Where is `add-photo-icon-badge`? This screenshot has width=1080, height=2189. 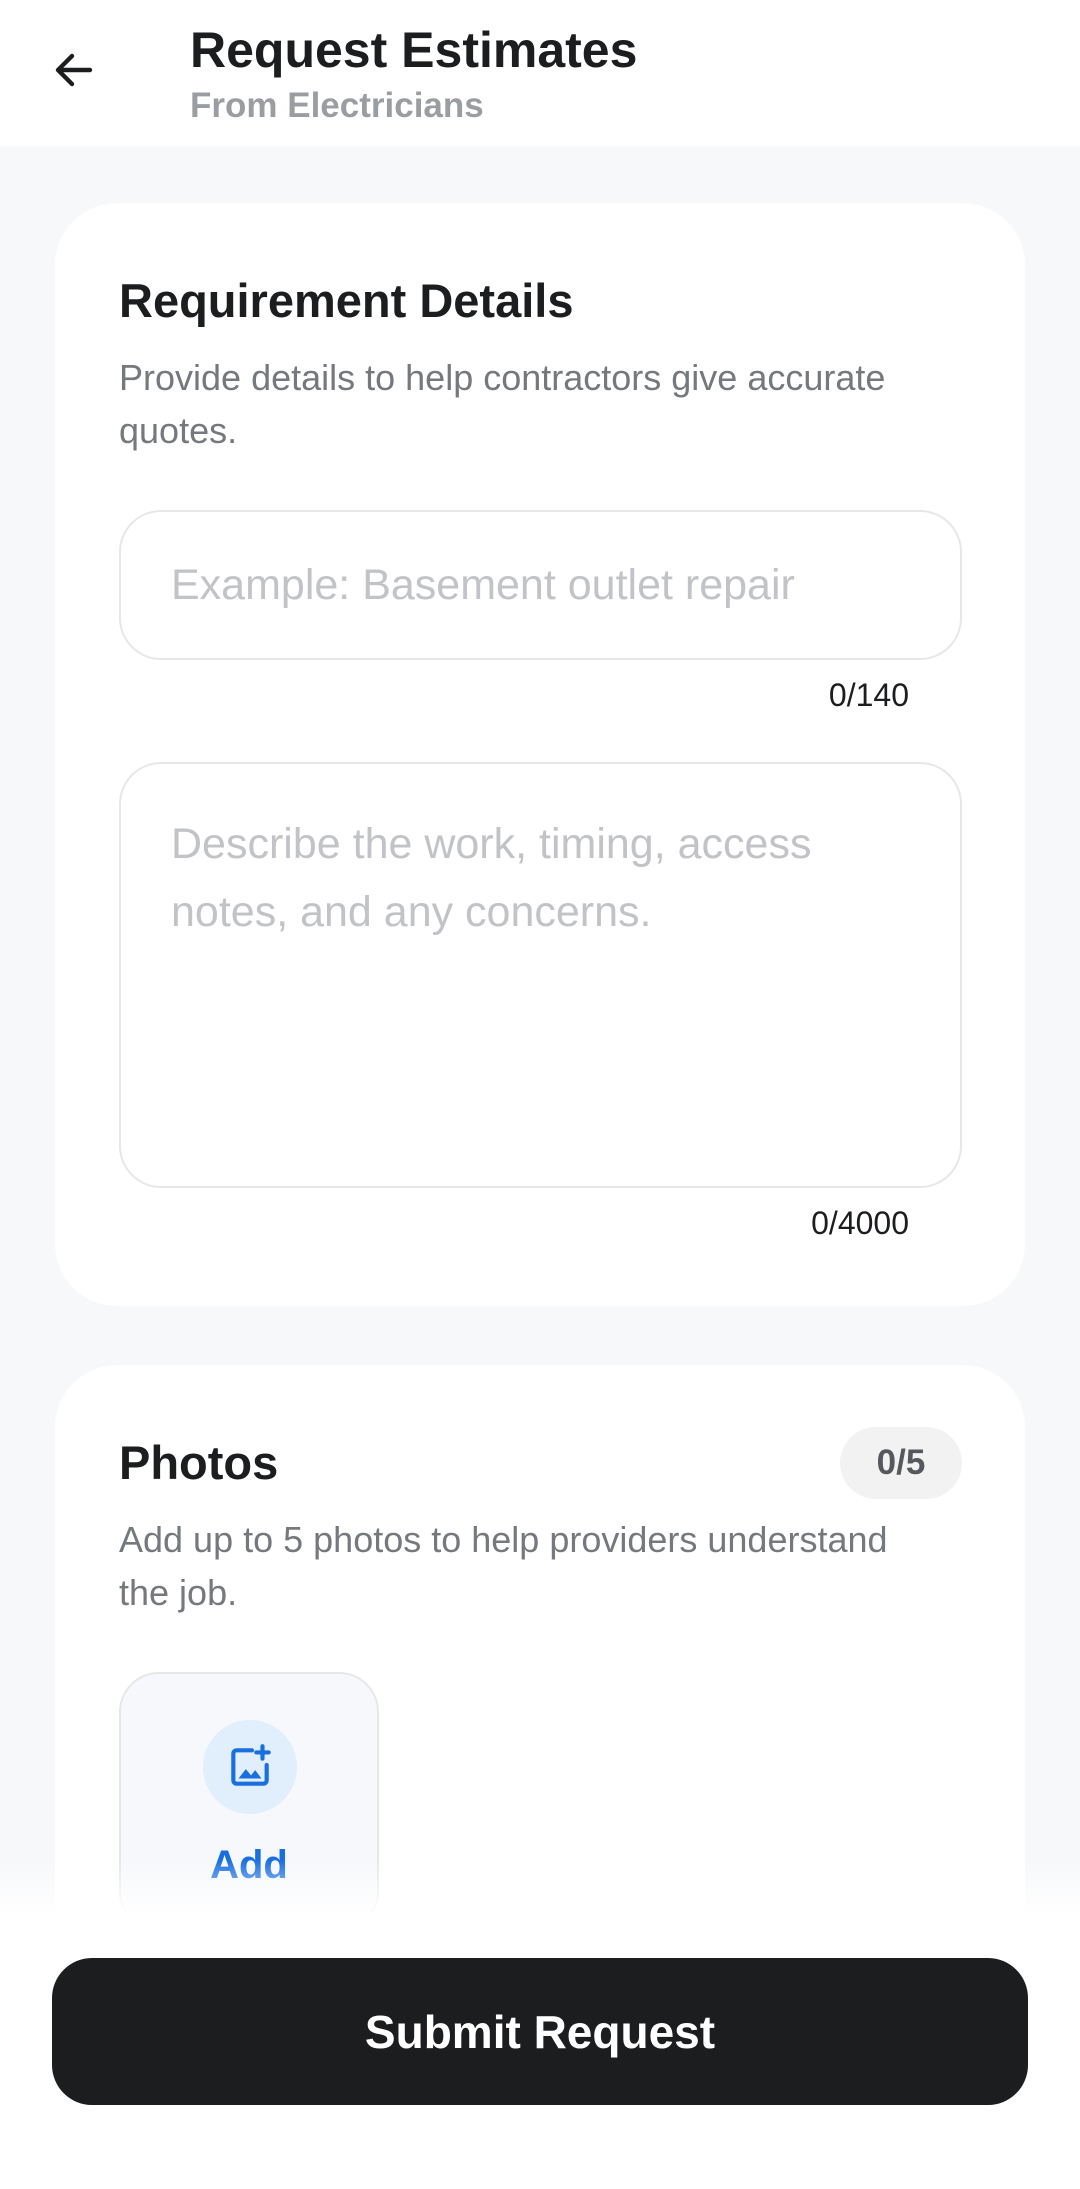 add-photo-icon-badge is located at coordinates (250, 1767).